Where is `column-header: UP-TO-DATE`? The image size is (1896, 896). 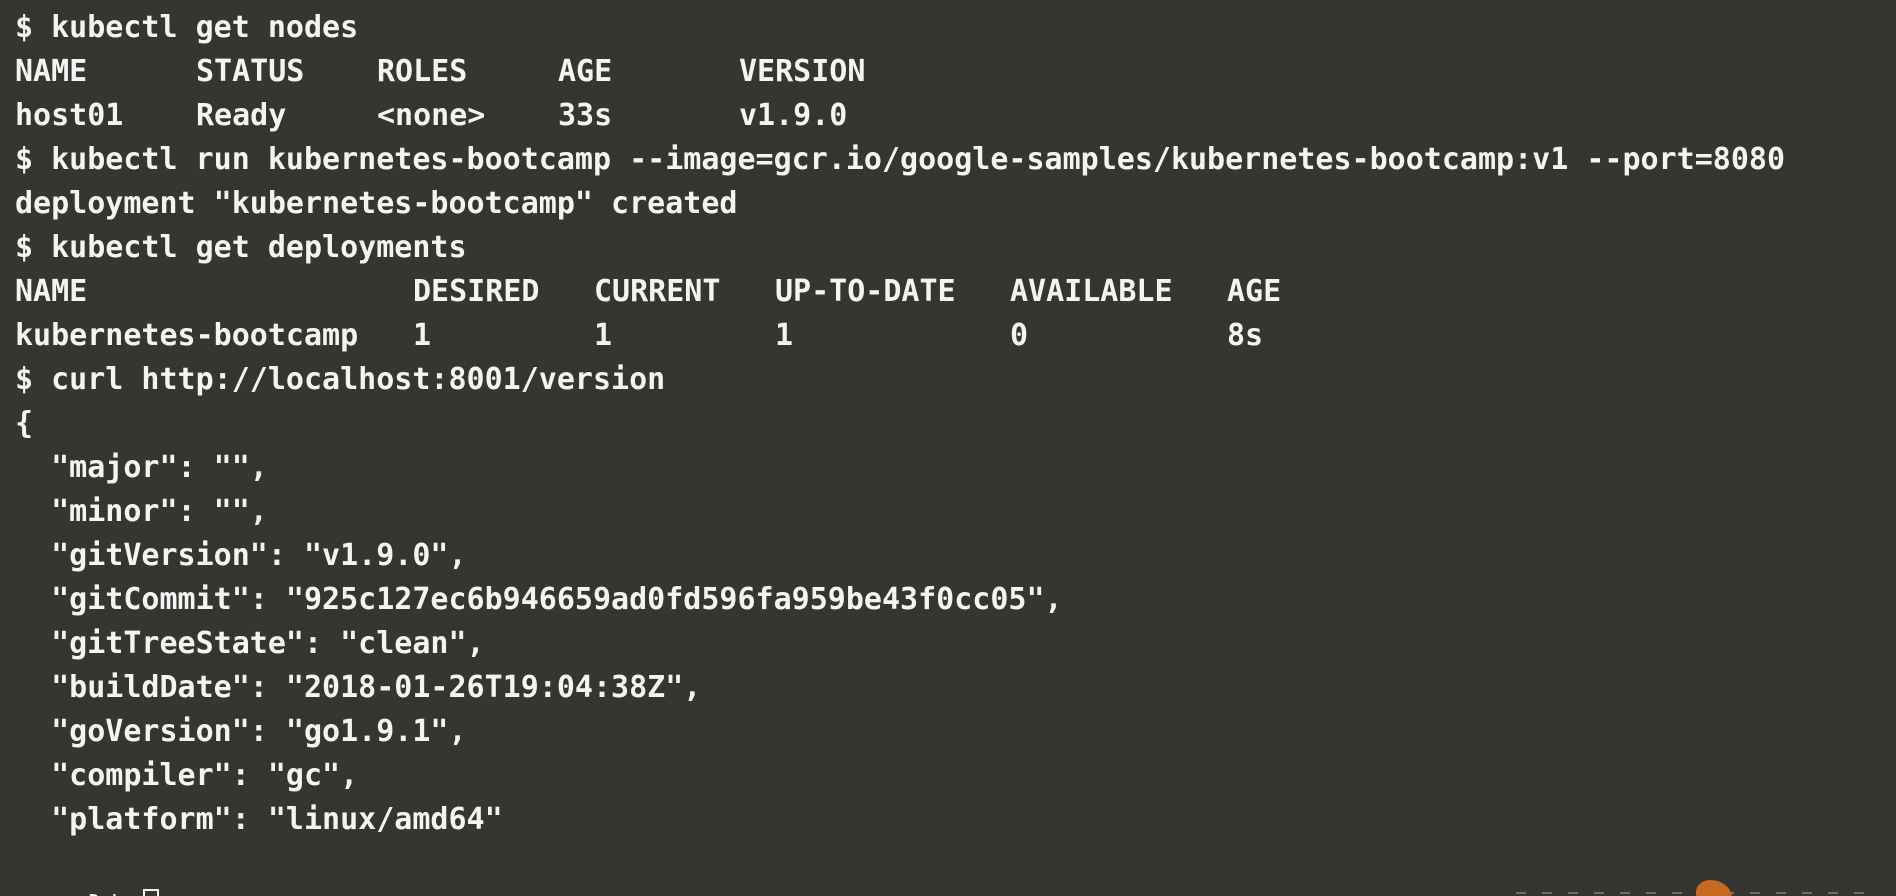 column-header: UP-TO-DATE is located at coordinates (865, 291).